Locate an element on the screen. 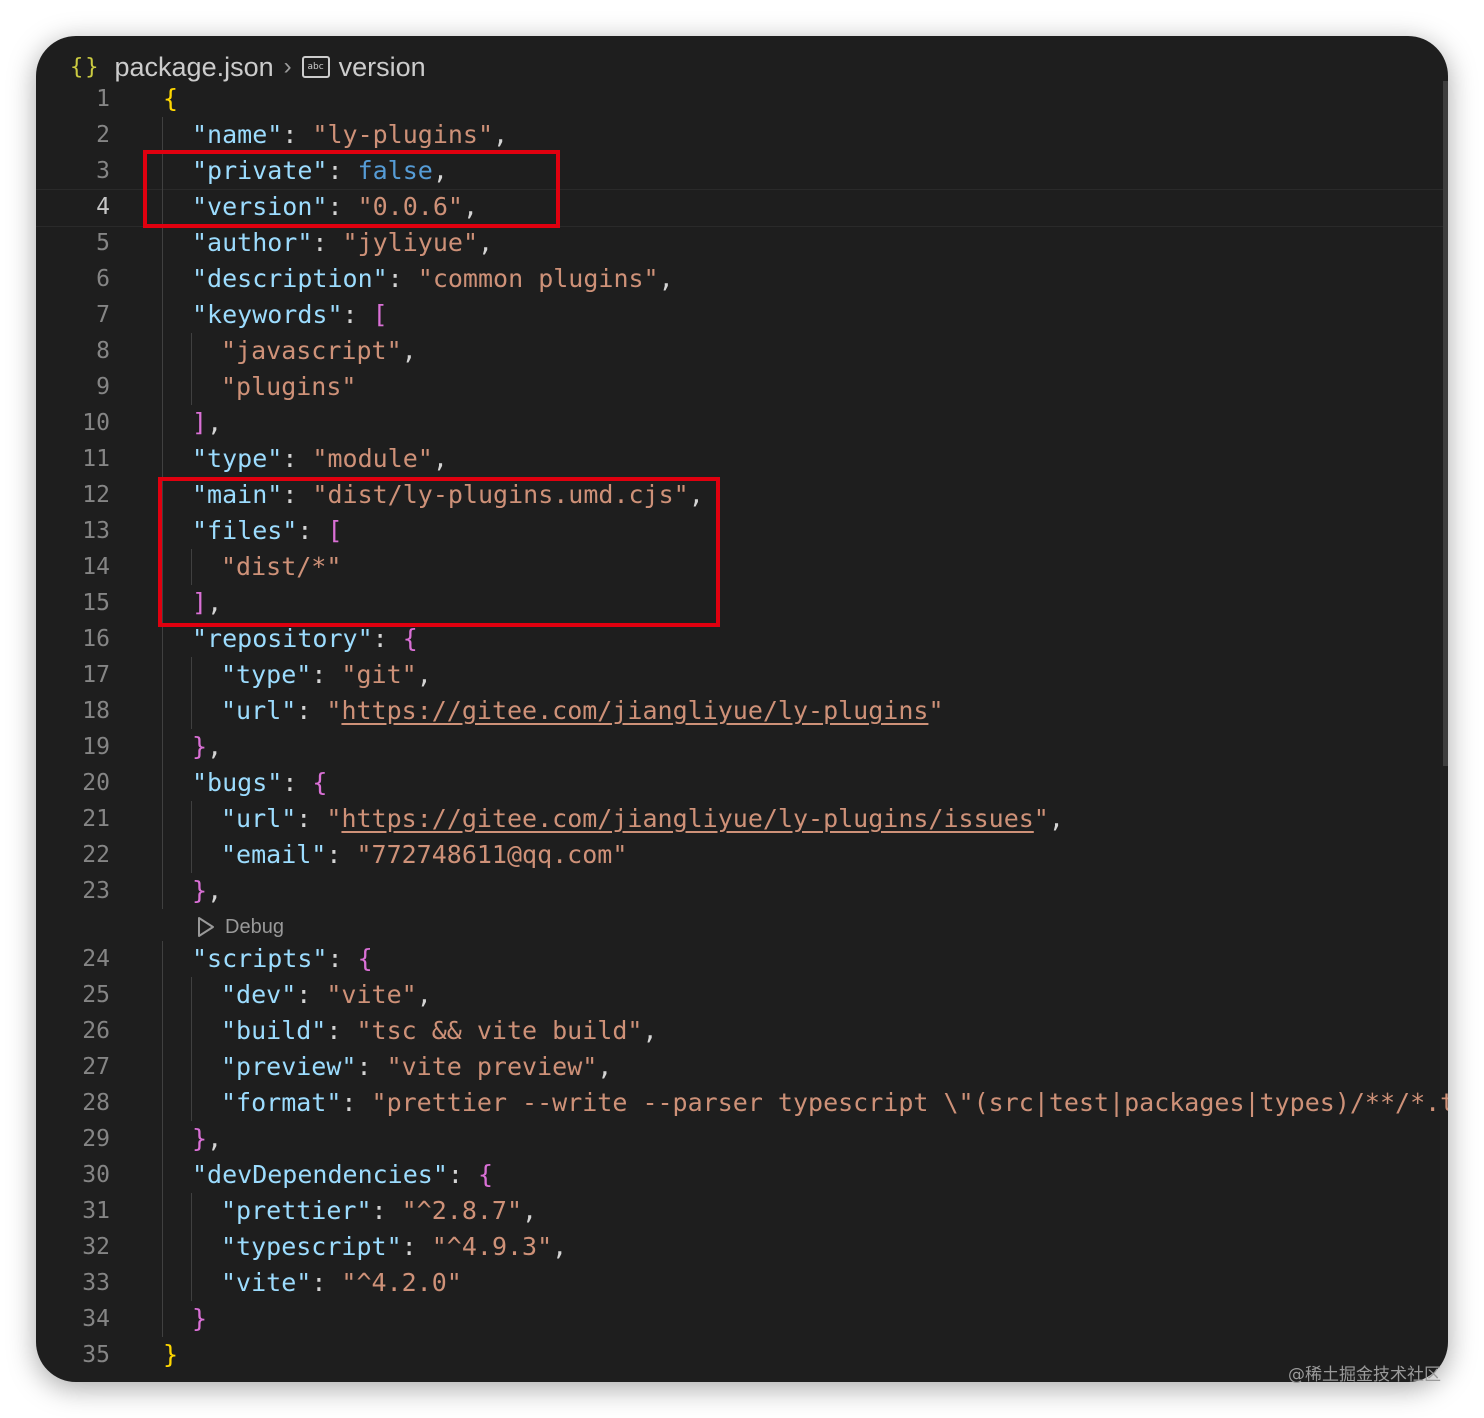 The image size is (1484, 1418). code-token: { is located at coordinates (410, 638).